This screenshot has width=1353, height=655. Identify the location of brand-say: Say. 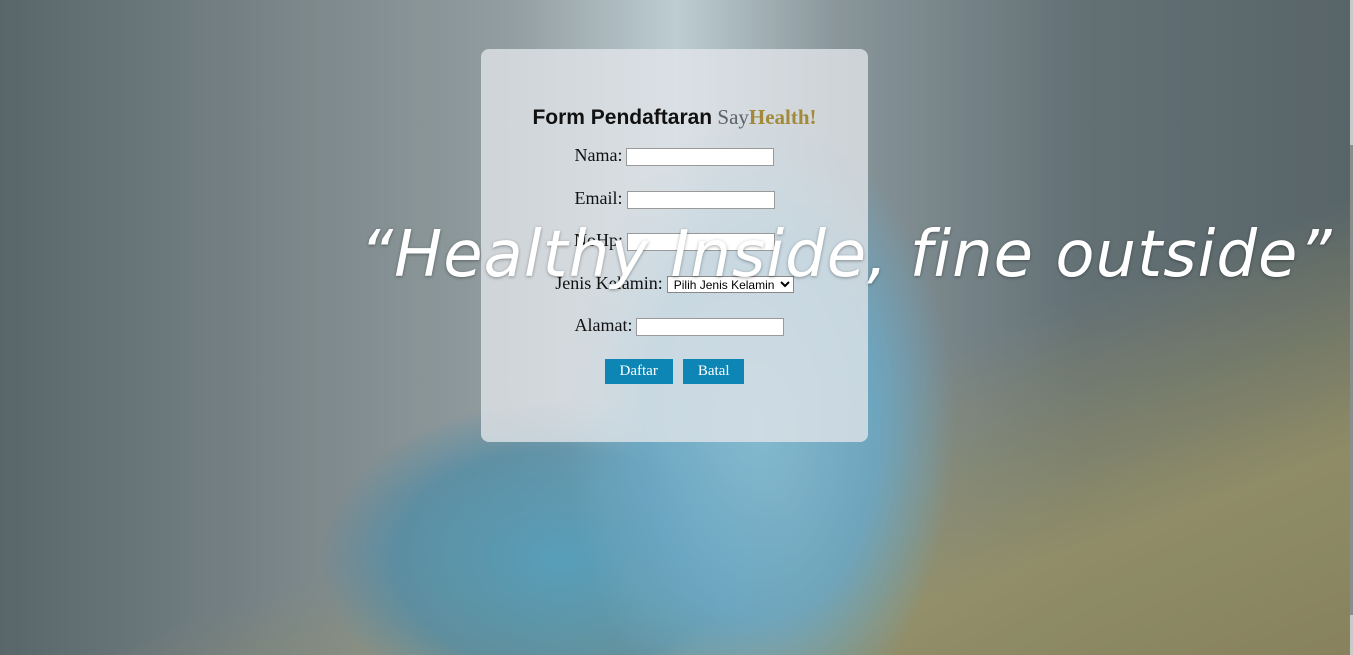
(733, 117).